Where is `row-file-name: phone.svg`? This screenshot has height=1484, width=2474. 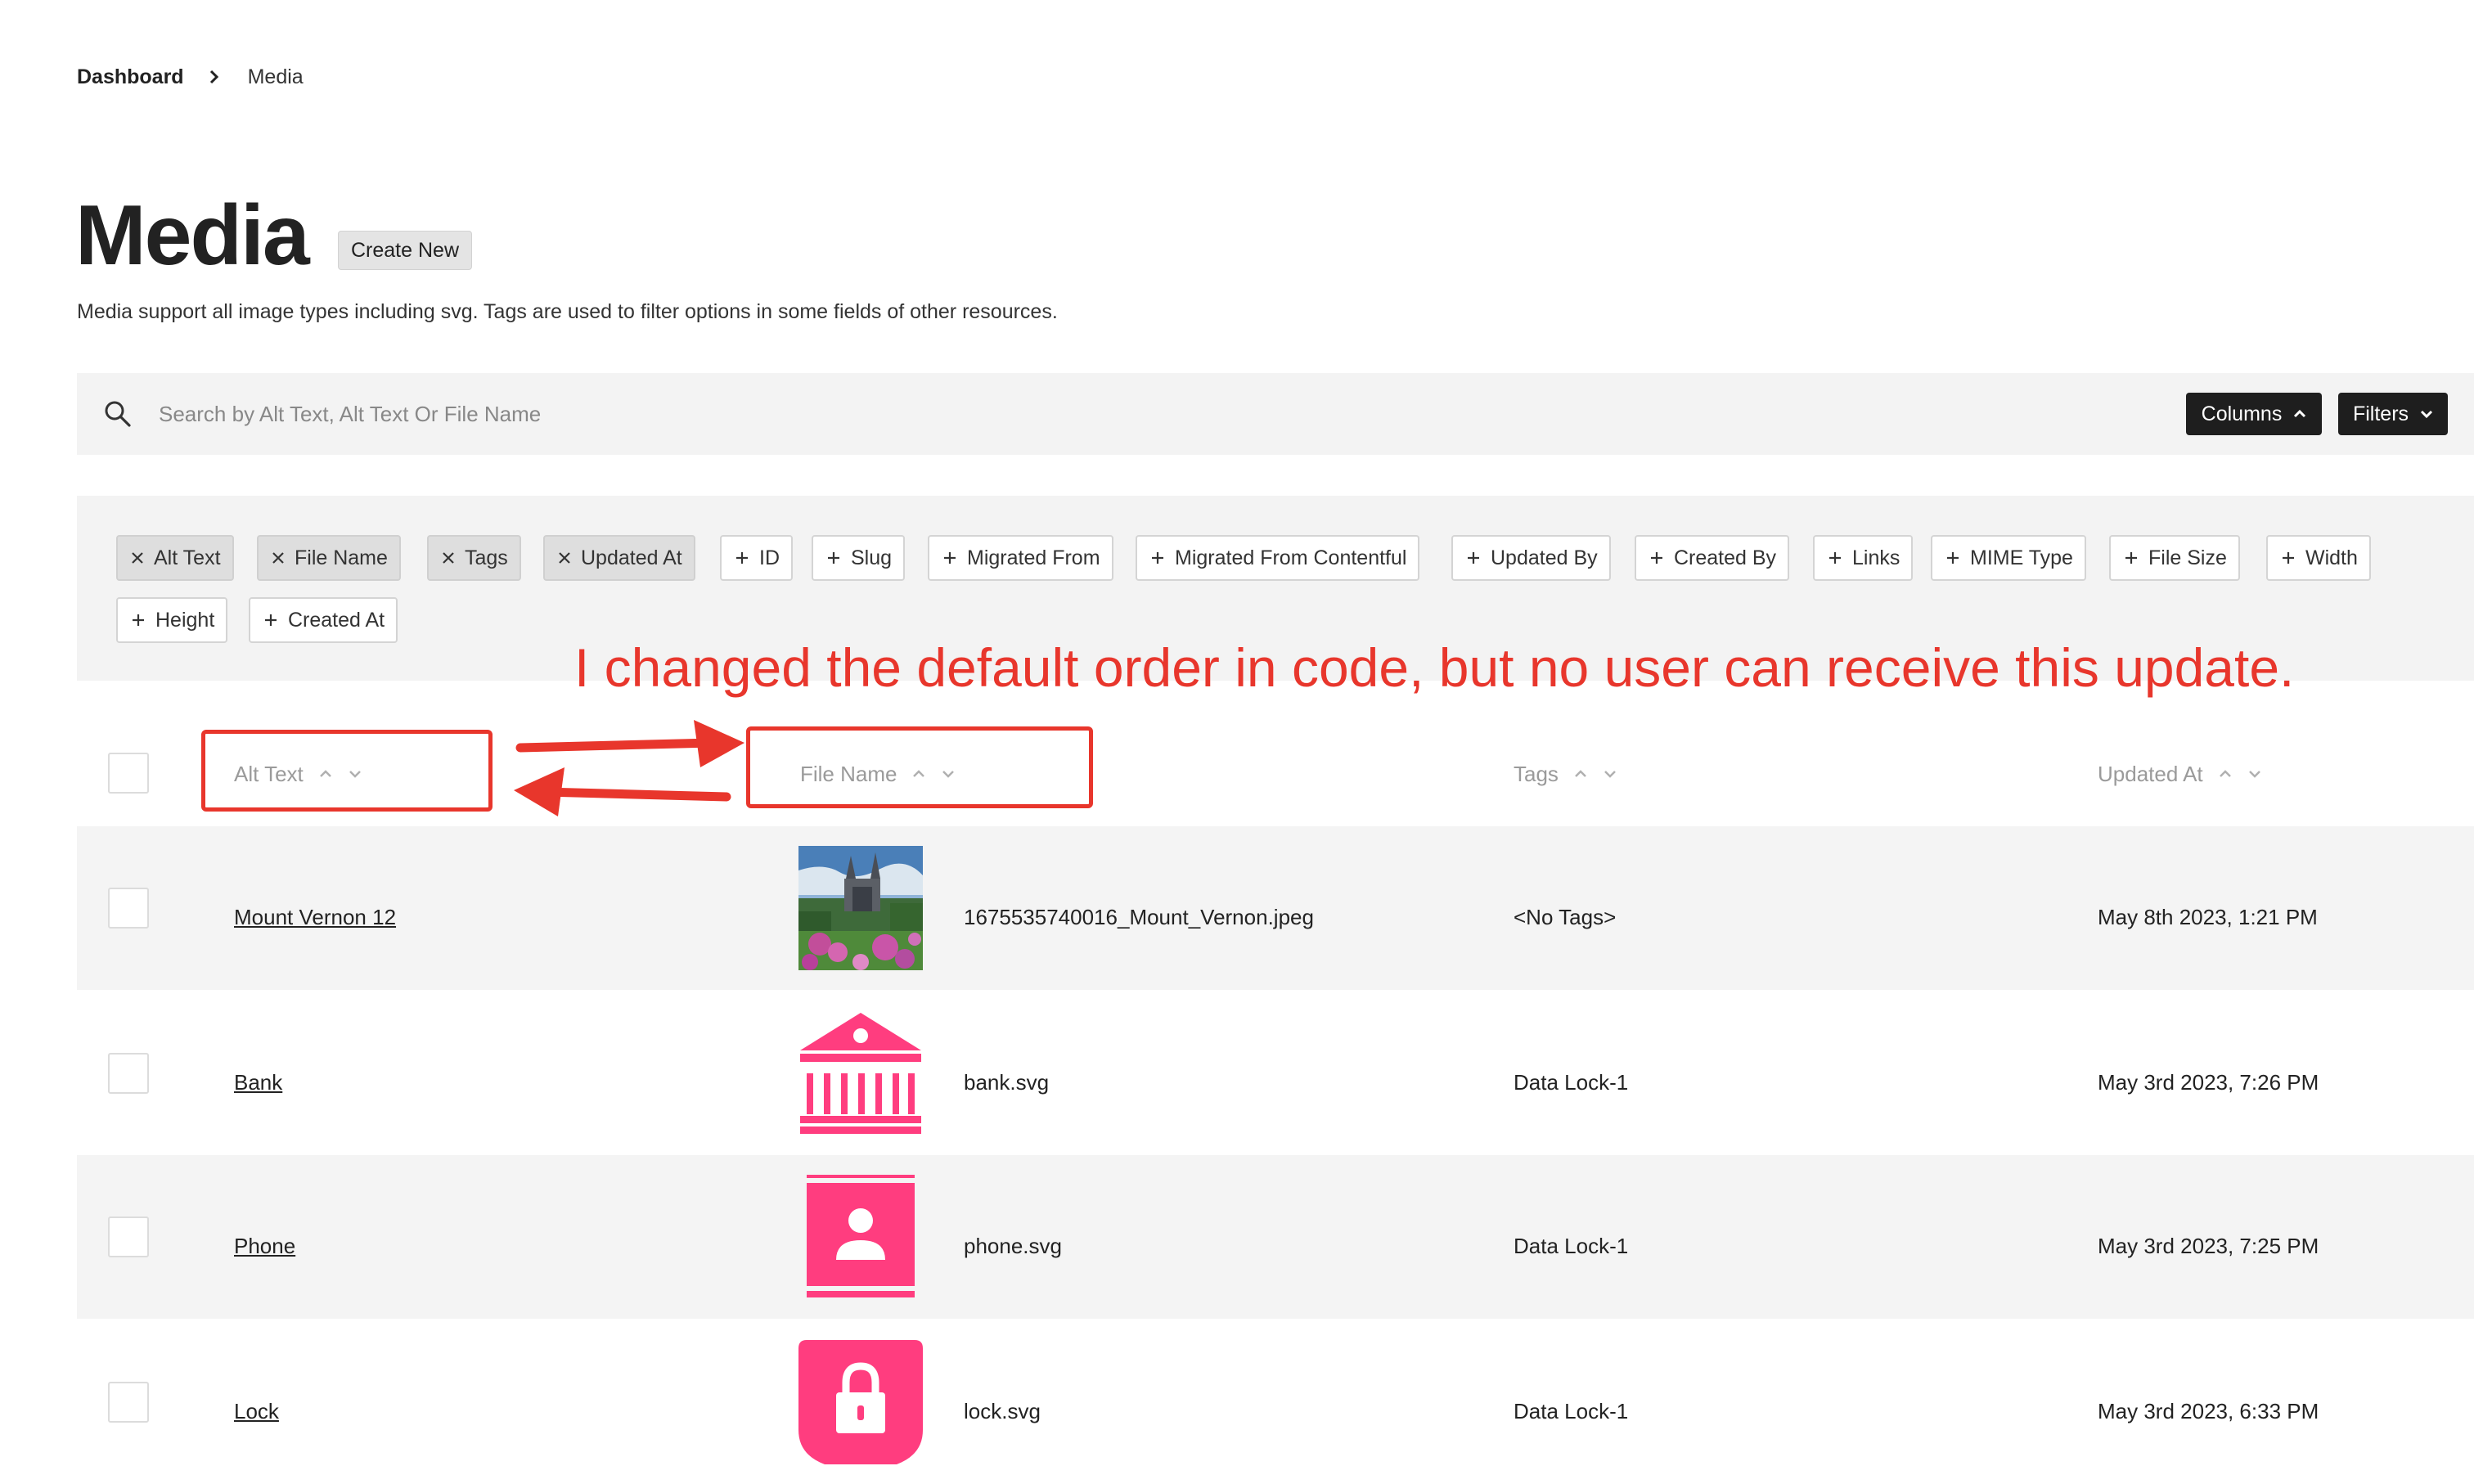
row-file-name: phone.svg is located at coordinates (1013, 1246).